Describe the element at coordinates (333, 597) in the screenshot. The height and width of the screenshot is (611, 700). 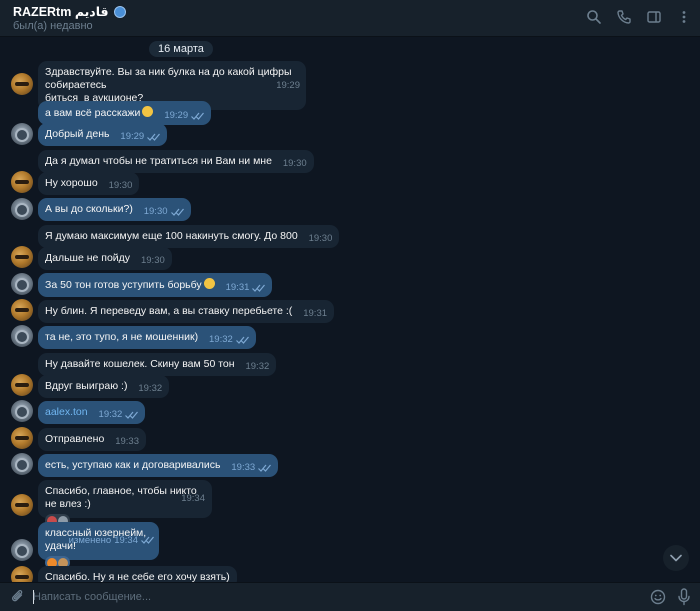
I see `message-input` at that location.